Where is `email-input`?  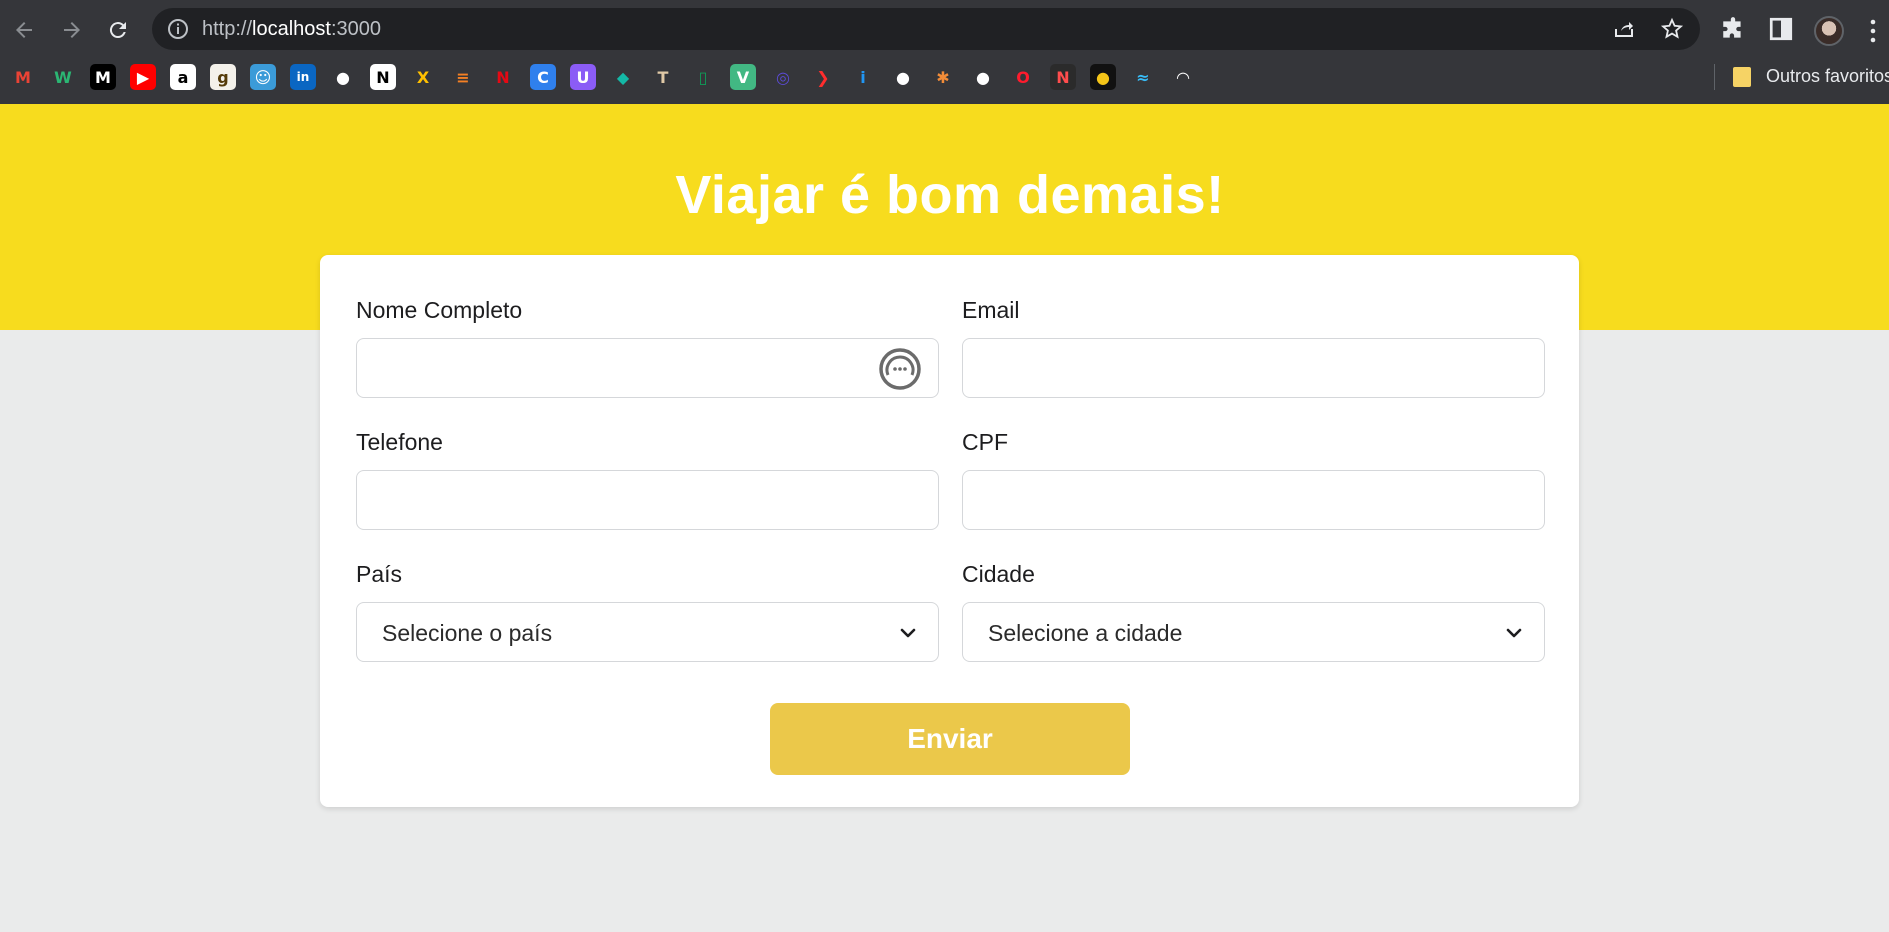 email-input is located at coordinates (1253, 368).